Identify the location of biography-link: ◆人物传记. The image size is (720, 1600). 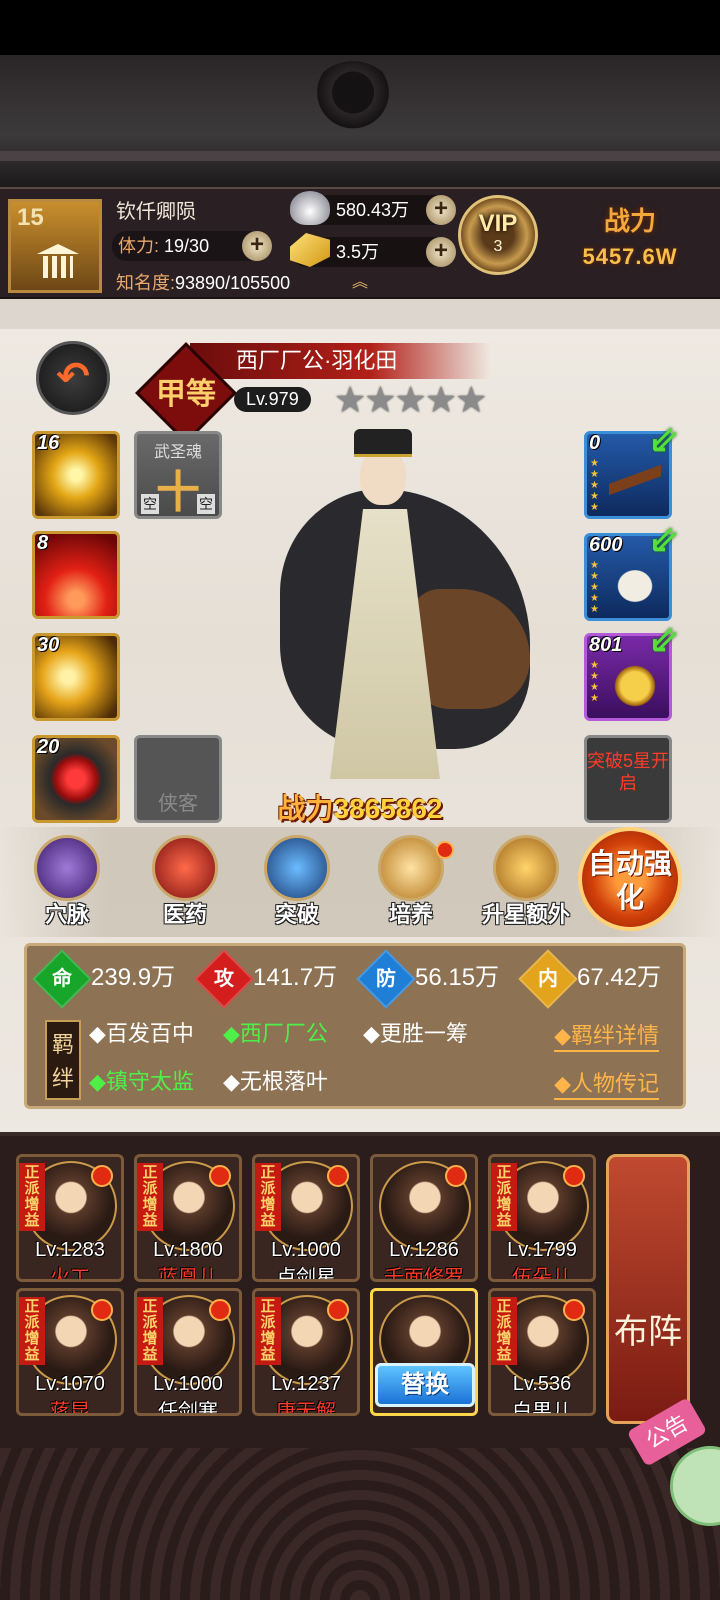
(606, 1083).